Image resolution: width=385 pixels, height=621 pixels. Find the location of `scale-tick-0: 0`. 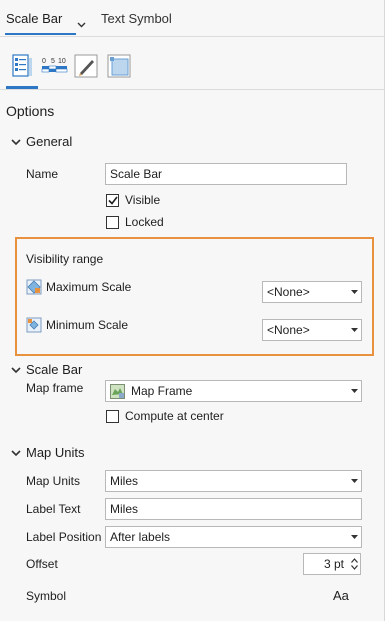

scale-tick-0: 0 is located at coordinates (44, 61).